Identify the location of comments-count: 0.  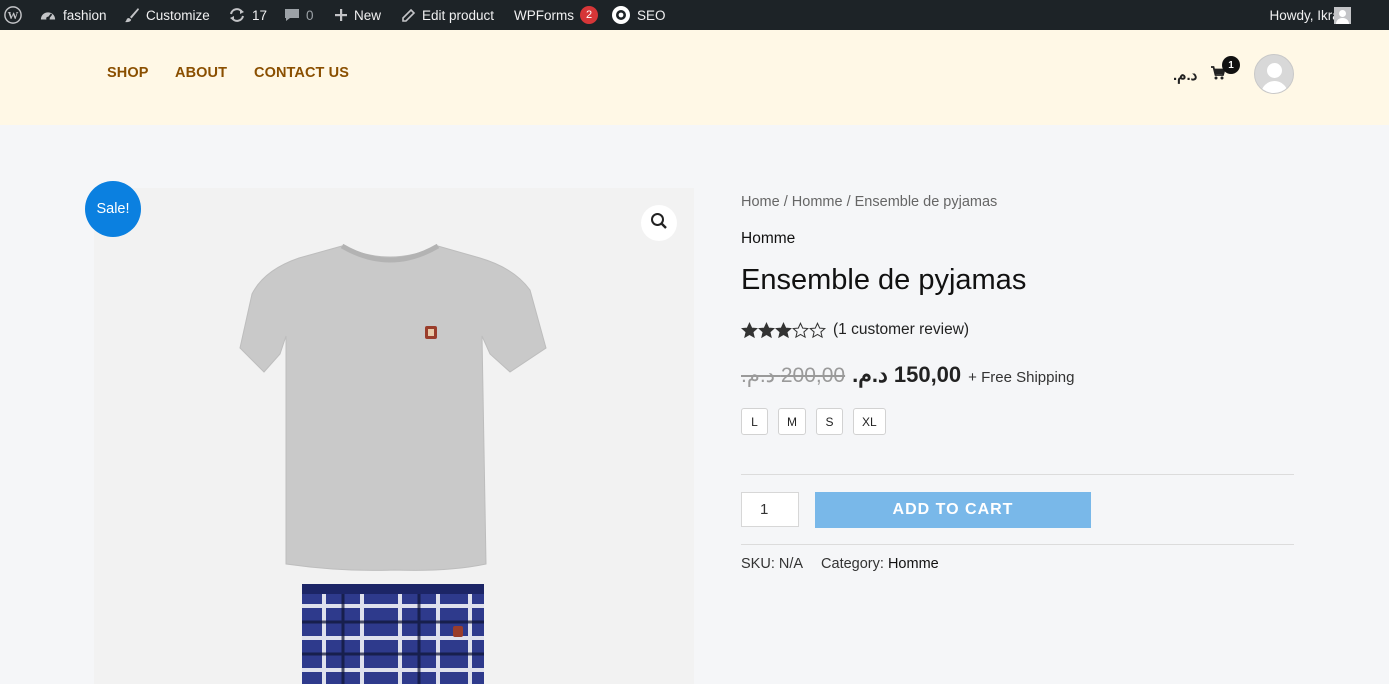
(310, 15).